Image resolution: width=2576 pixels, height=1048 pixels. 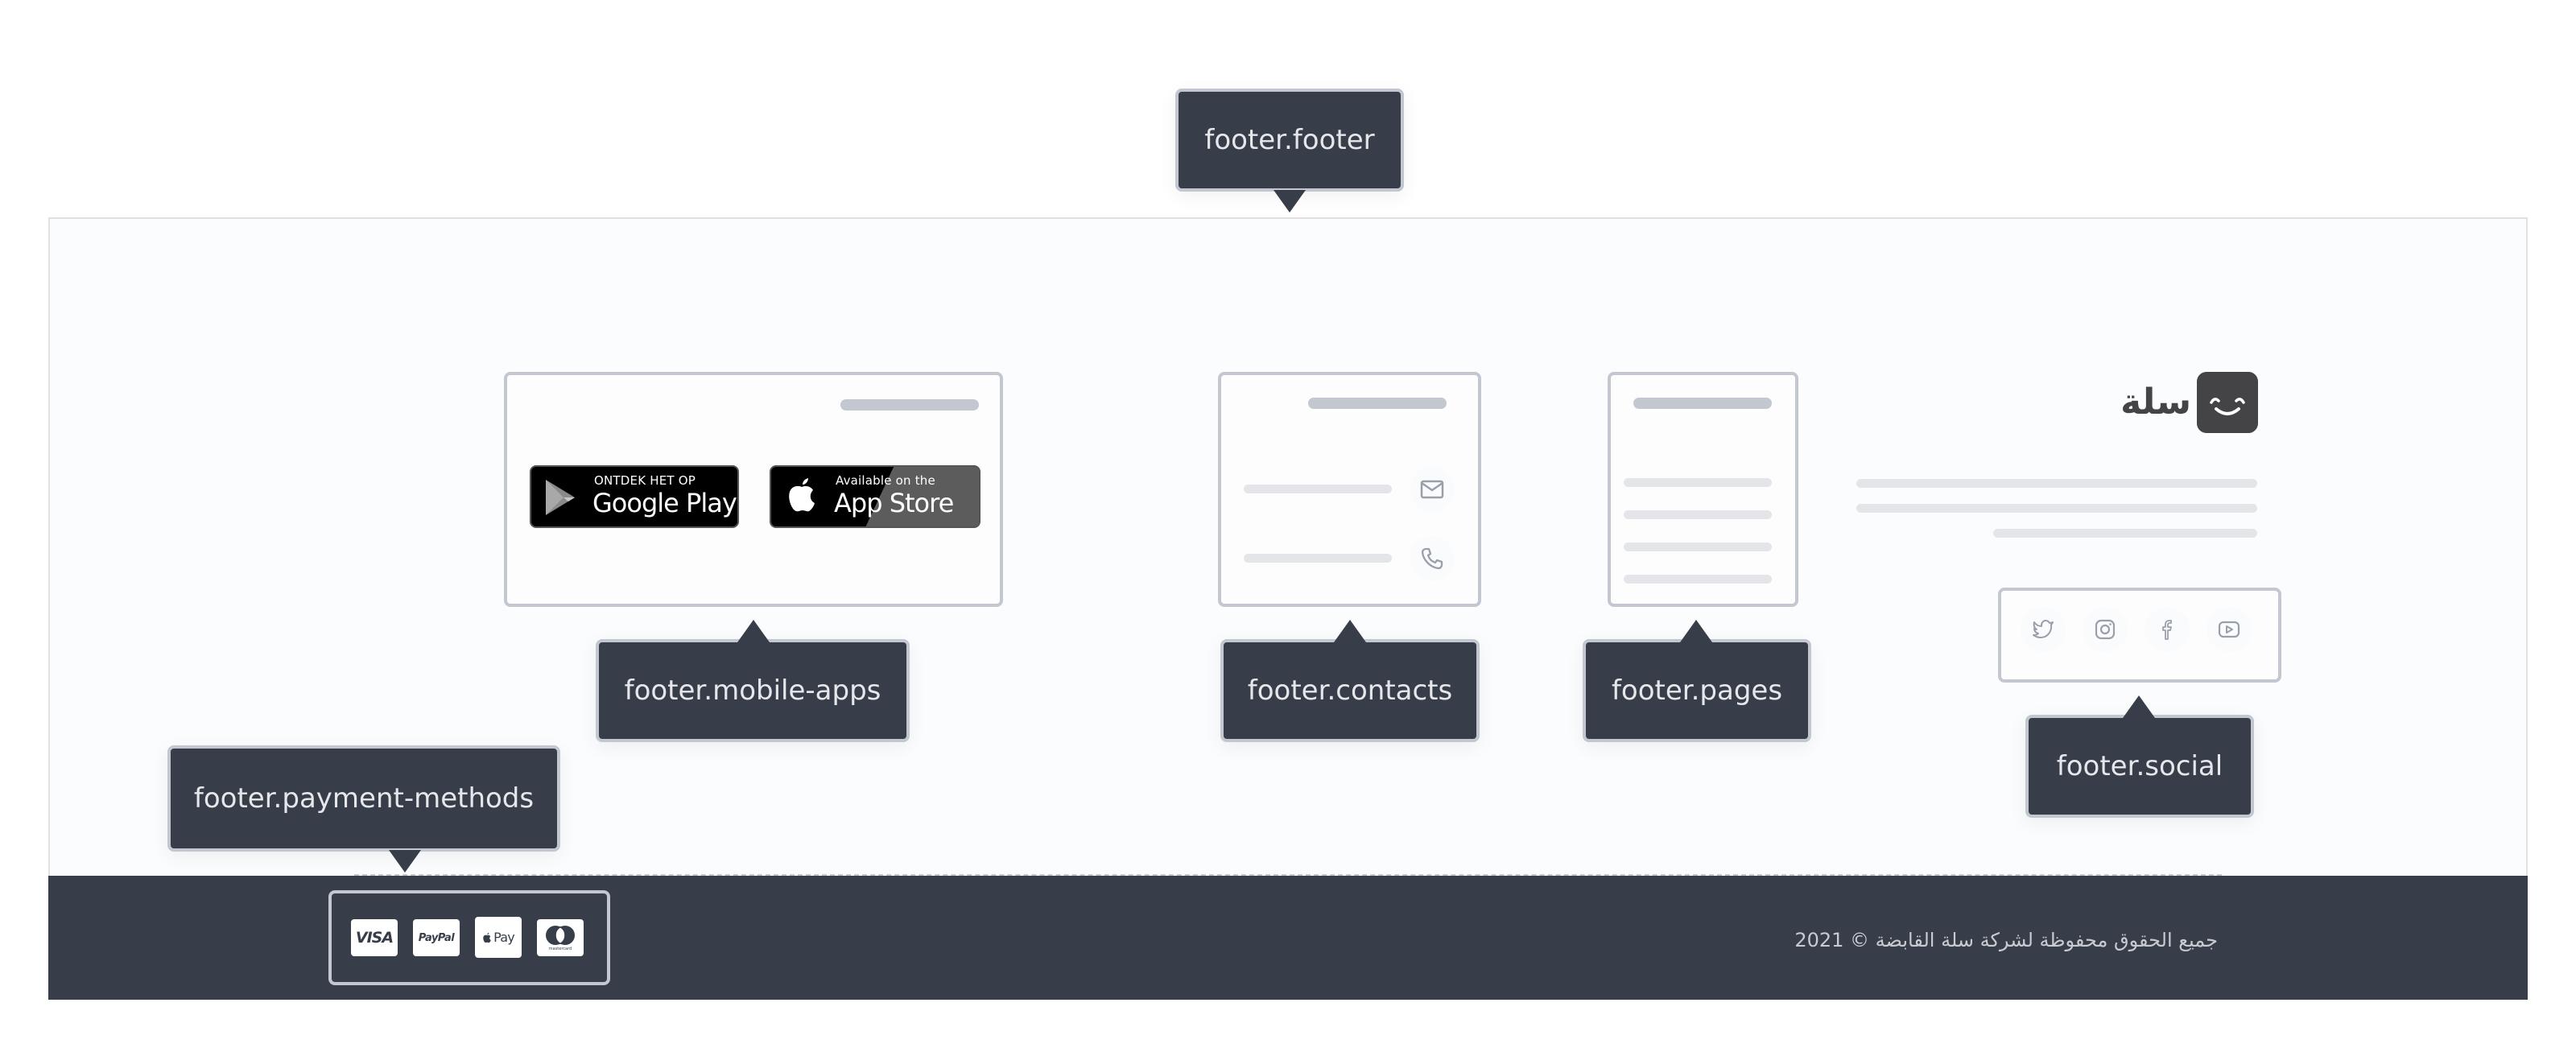 I want to click on payment-methods-section: VISA PayPal Pay mastercard, so click(x=469, y=938).